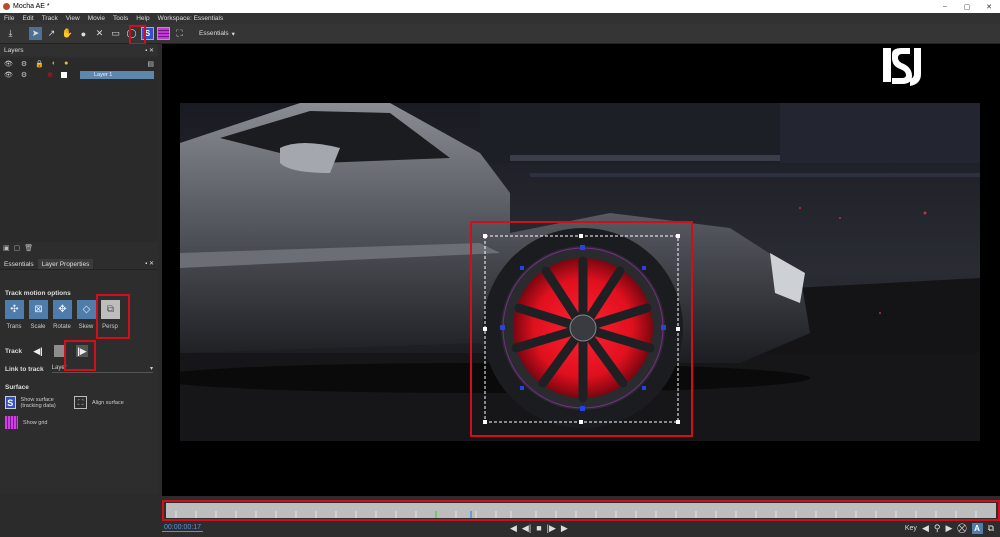  I want to click on trans-label: Trans, so click(14, 327).